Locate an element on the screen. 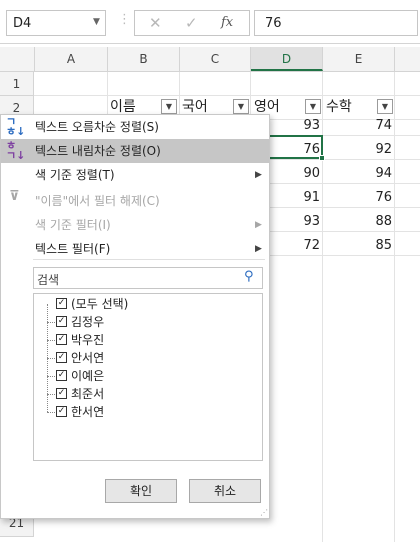  column-header-E: E is located at coordinates (359, 59).